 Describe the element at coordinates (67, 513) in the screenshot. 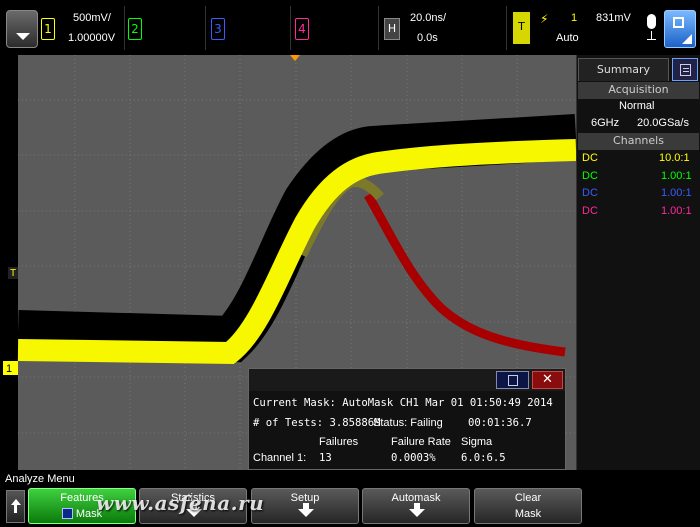

I see `checkbox-icon` at that location.